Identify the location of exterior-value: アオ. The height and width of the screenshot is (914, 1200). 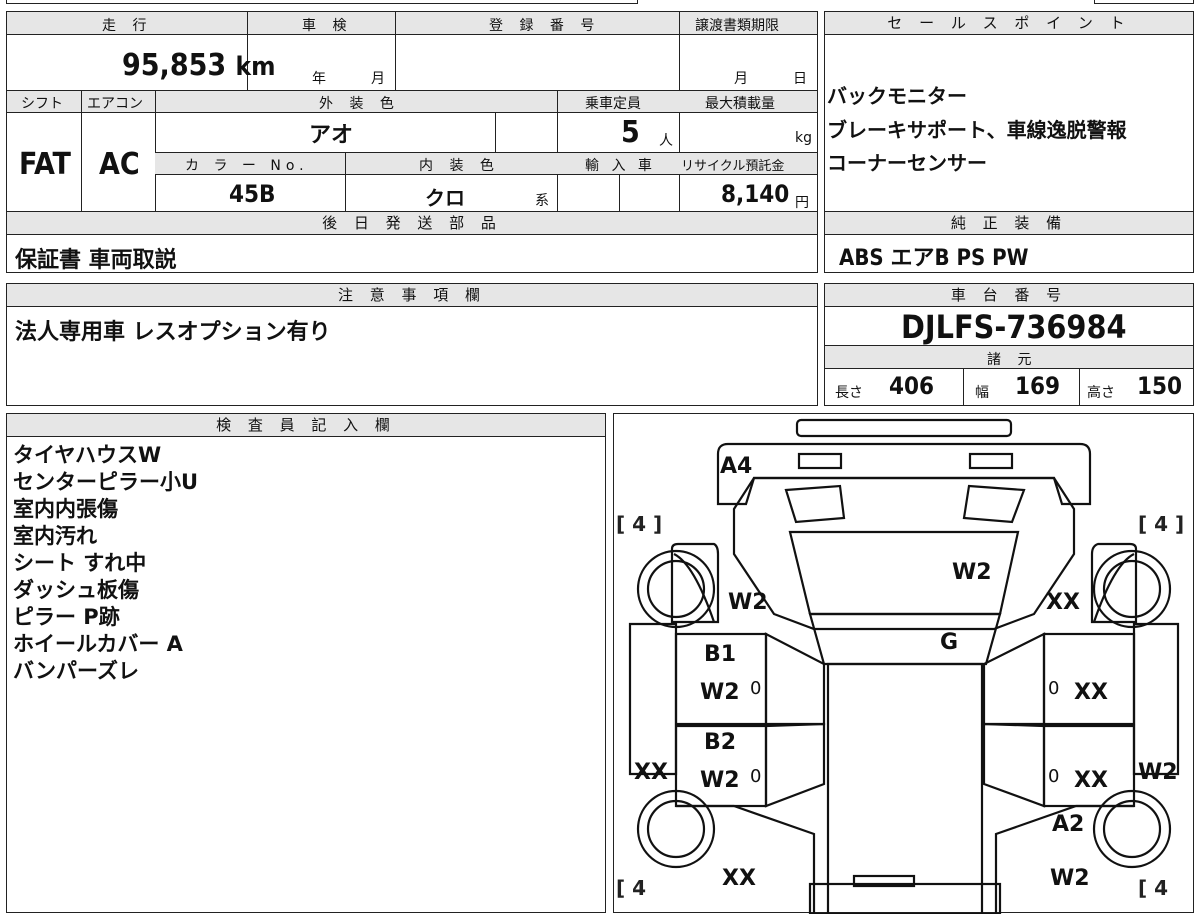
(331, 135).